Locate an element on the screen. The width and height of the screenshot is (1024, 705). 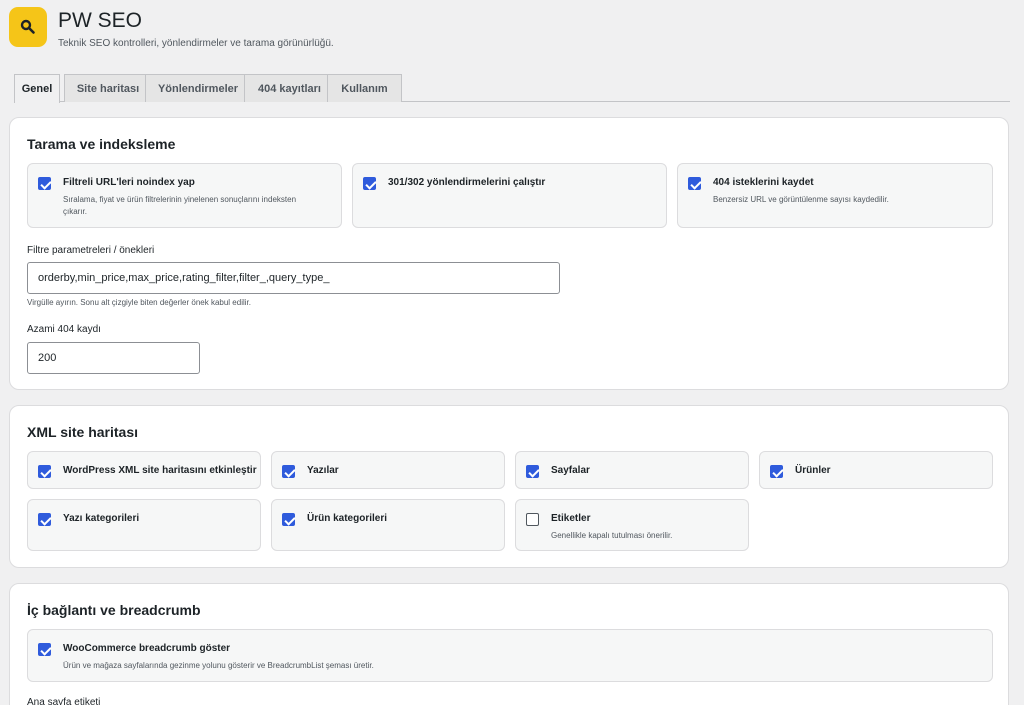
sitemap-card-title: XML site haritası is located at coordinates (83, 432).